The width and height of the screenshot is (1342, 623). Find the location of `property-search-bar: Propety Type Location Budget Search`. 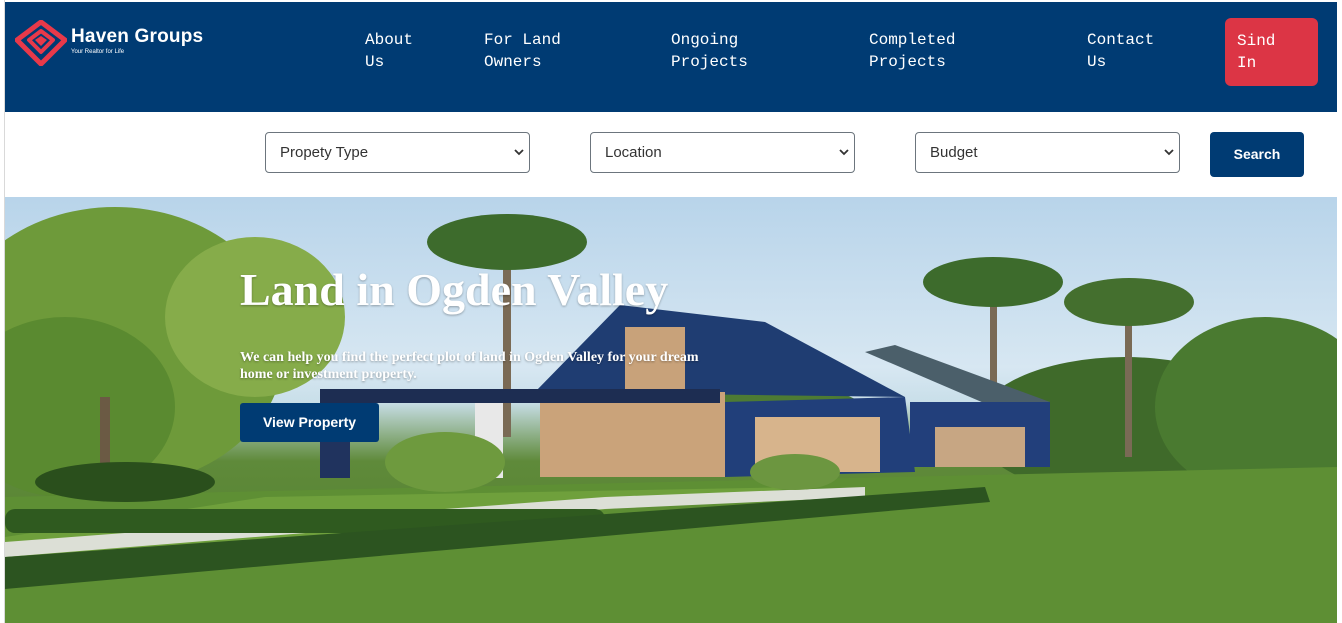

property-search-bar: Propety Type Location Budget Search is located at coordinates (671, 154).